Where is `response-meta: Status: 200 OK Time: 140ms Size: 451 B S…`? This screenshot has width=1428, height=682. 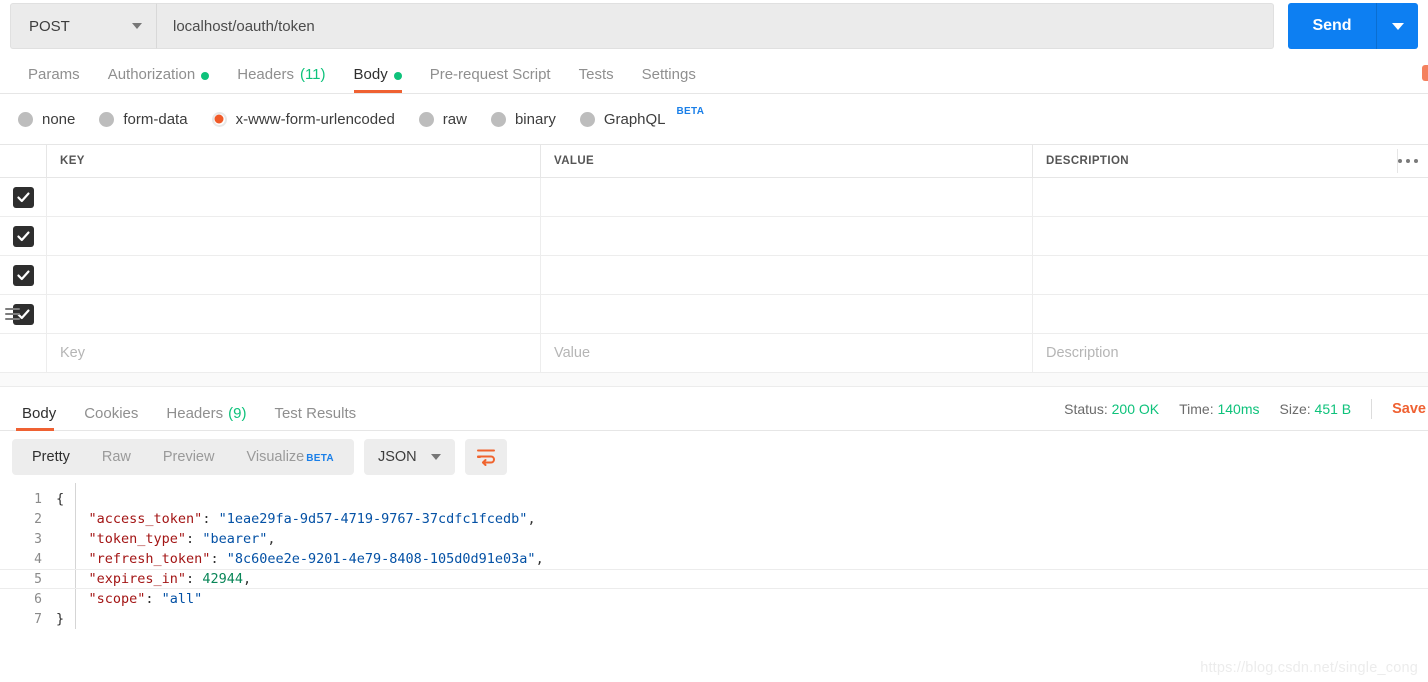 response-meta: Status: 200 OK Time: 140ms Size: 451 B S… is located at coordinates (1246, 408).